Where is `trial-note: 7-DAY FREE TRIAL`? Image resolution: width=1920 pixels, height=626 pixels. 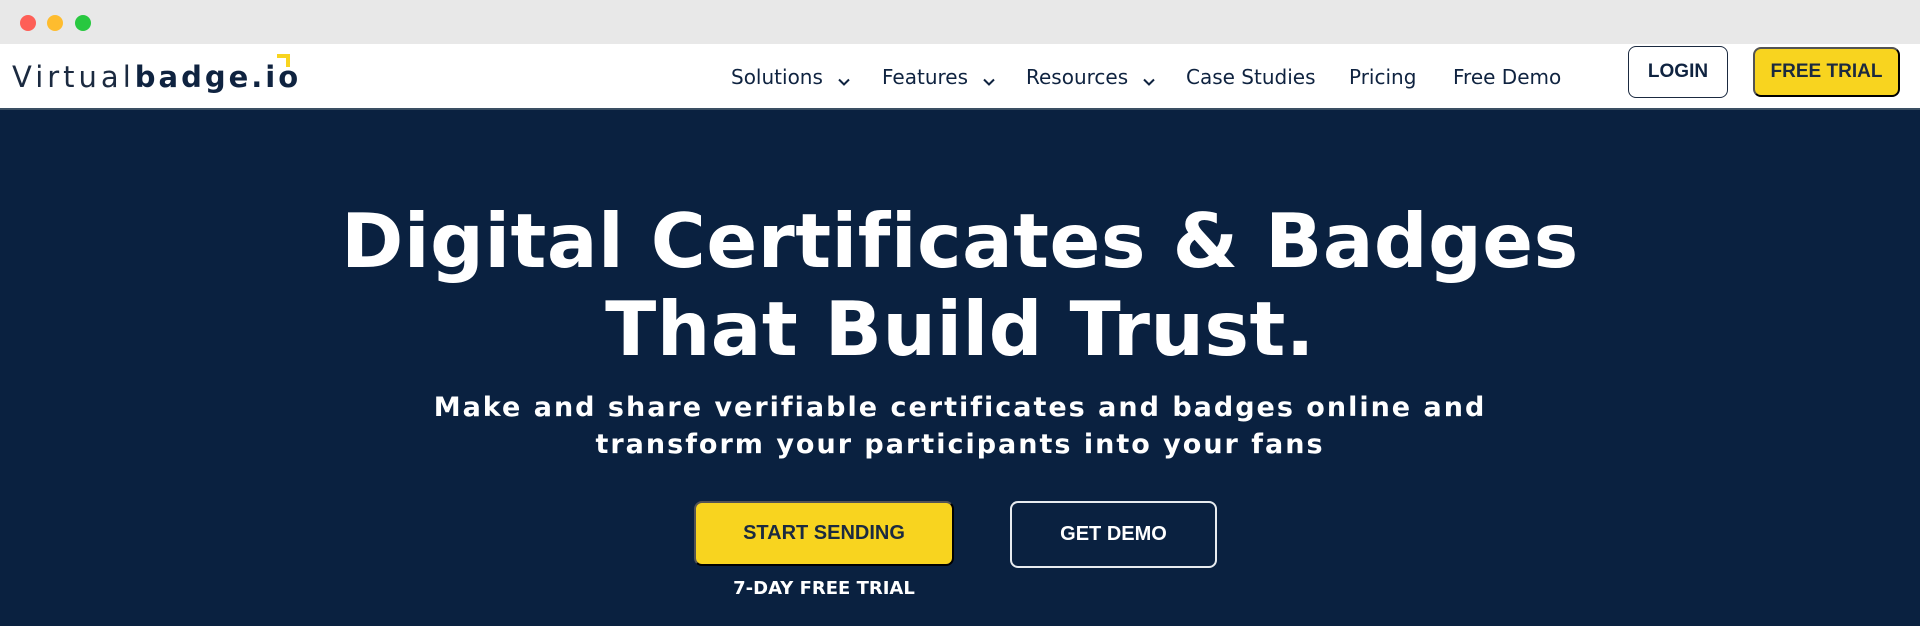
trial-note: 7-DAY FREE TRIAL is located at coordinates (824, 588).